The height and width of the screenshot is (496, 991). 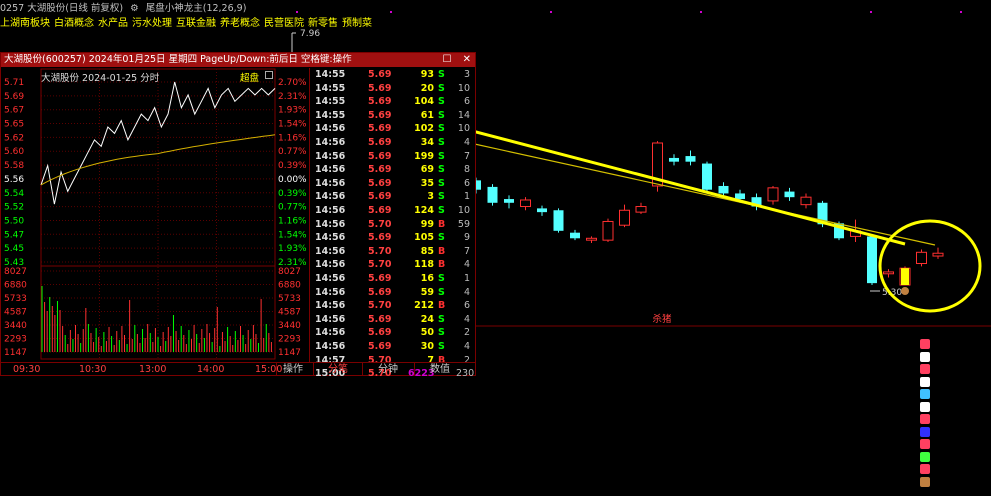 What do you see at coordinates (393, 279) in the screenshot?
I see `tick-row: 14:56 5.69 16 S 1` at bounding box center [393, 279].